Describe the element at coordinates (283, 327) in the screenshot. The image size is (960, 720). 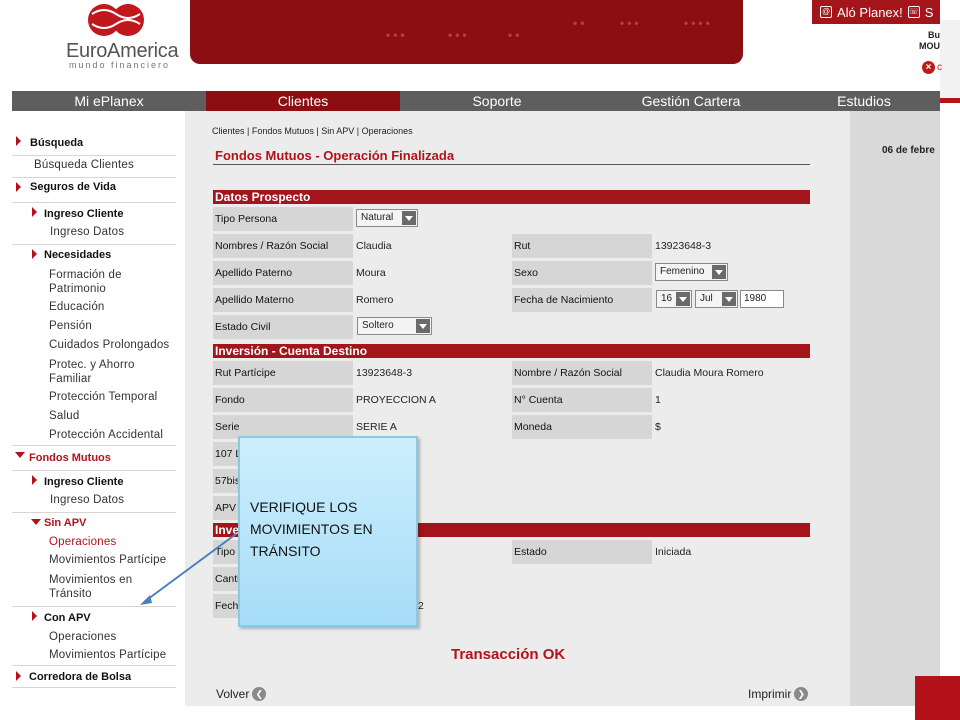
I see `estado-civil-label: Estado Civil` at that location.